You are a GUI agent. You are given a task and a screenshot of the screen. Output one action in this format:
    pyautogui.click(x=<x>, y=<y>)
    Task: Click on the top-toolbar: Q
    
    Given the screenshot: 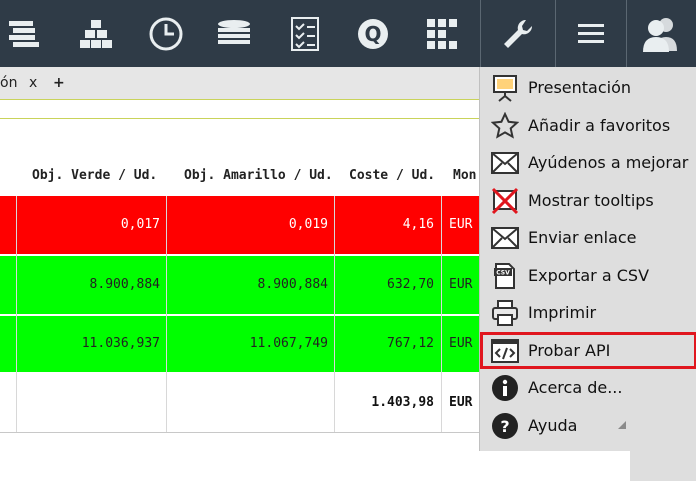 What is the action you would take?
    pyautogui.click(x=348, y=33)
    